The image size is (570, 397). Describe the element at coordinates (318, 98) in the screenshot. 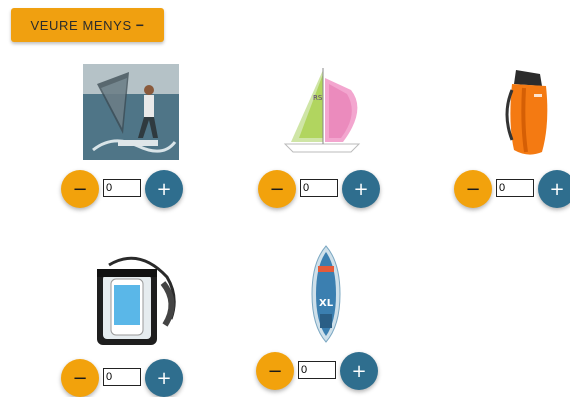

I see `svg-text: RS` at that location.